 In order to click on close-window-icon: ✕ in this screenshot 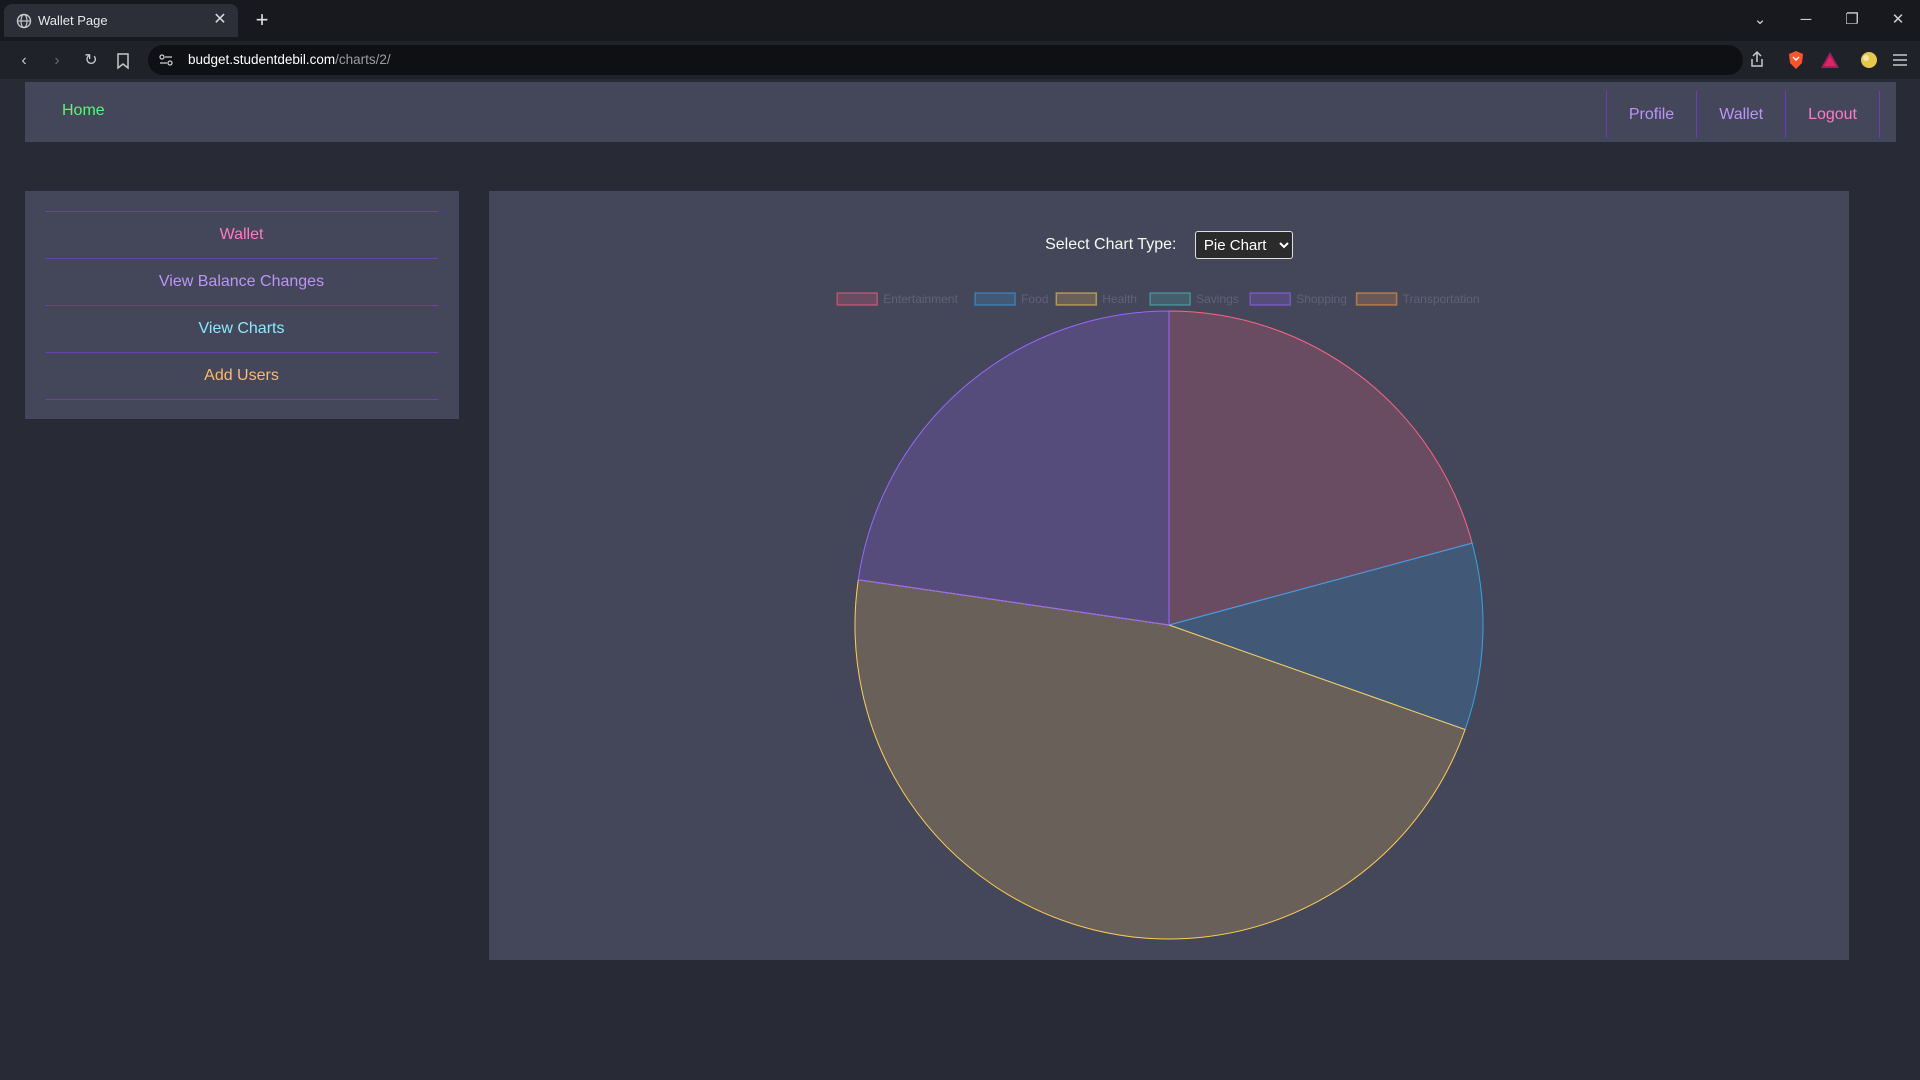, I will do `click(1898, 20)`.